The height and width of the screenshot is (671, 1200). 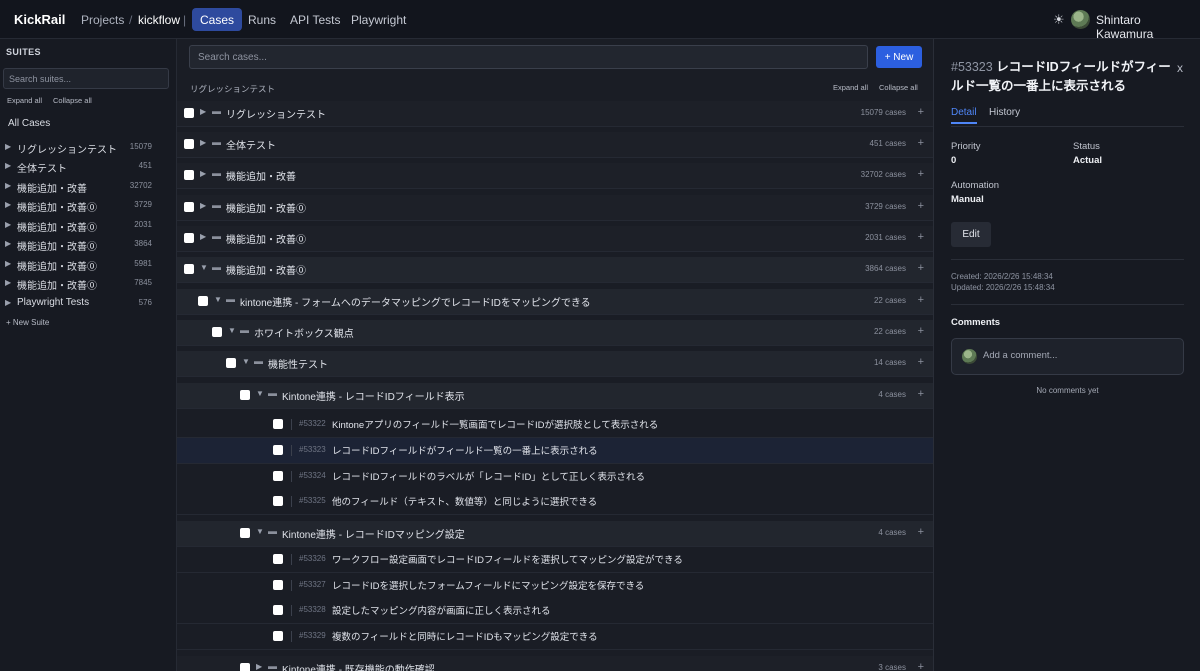 I want to click on case-title: レコードIDフィールドがフィールド一覧の一番上に表示される, so click(x=465, y=450).